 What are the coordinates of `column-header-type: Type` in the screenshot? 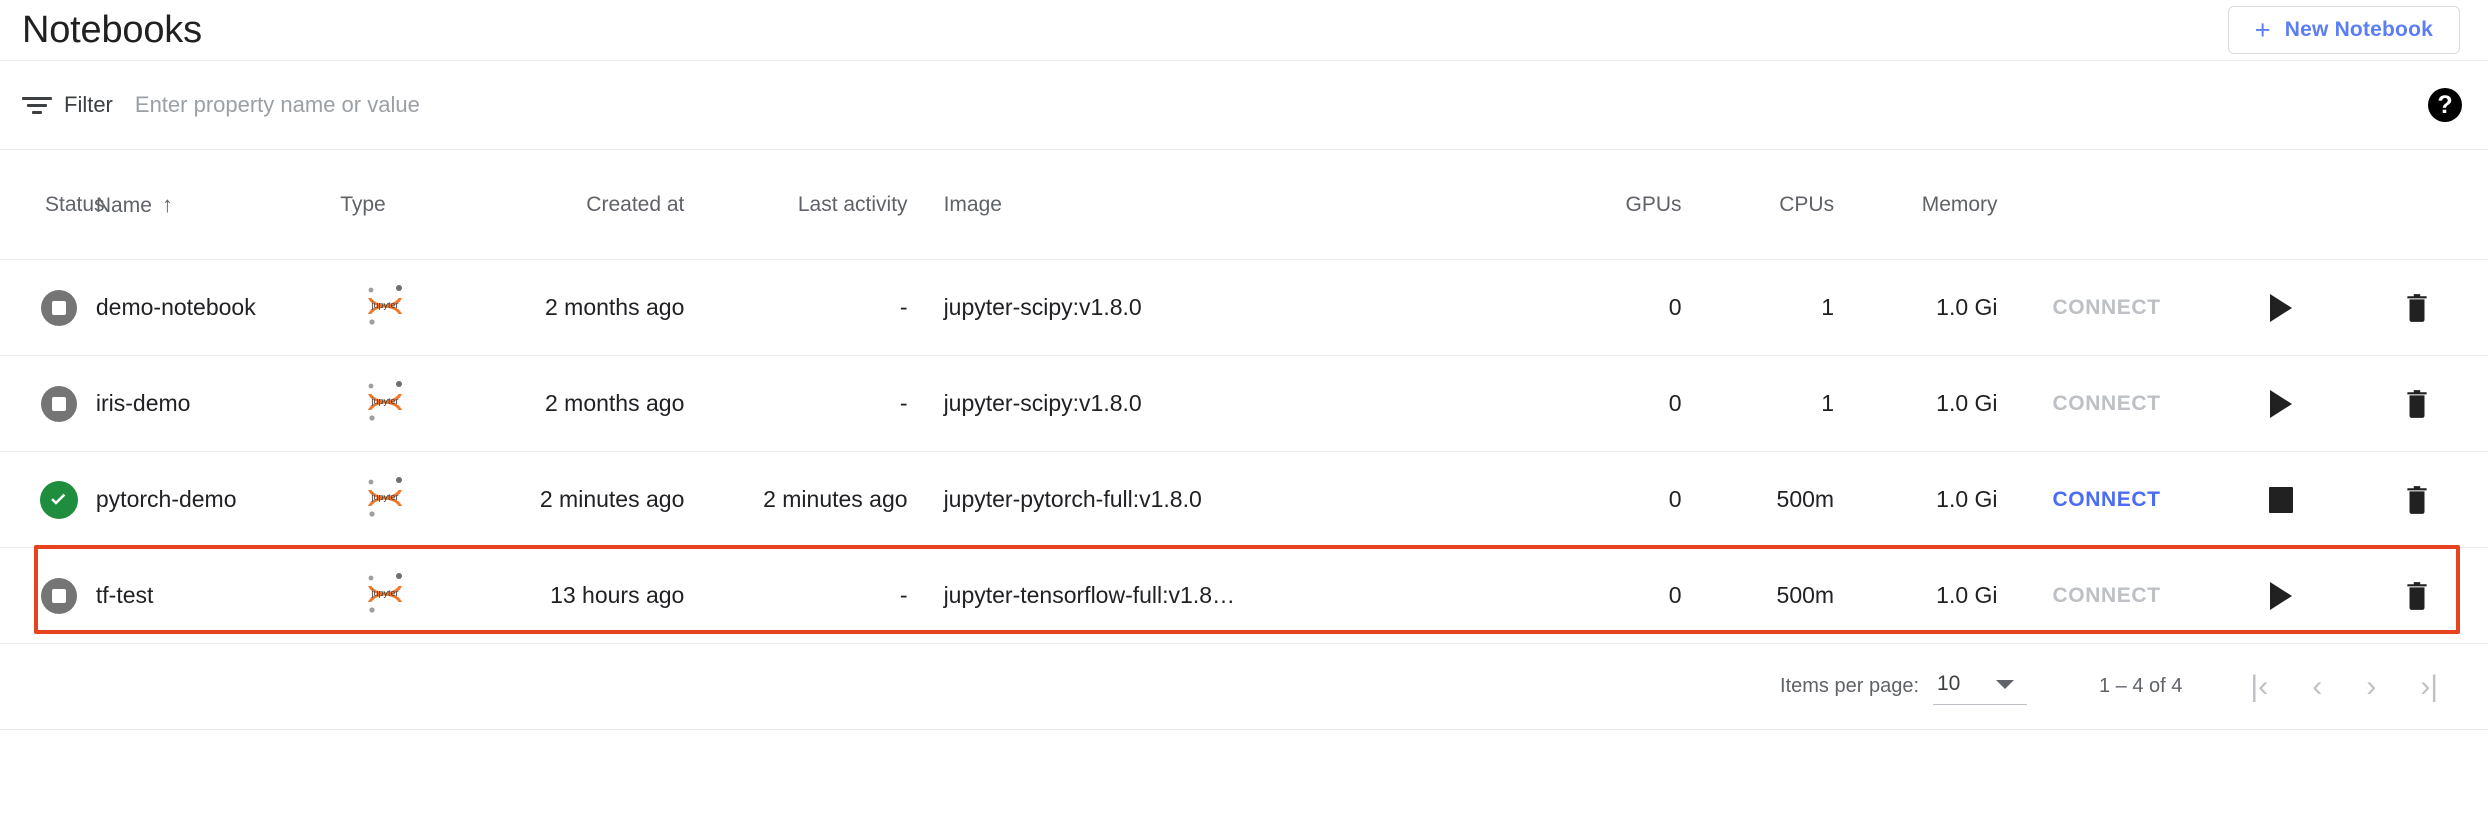 It's located at (385, 204).